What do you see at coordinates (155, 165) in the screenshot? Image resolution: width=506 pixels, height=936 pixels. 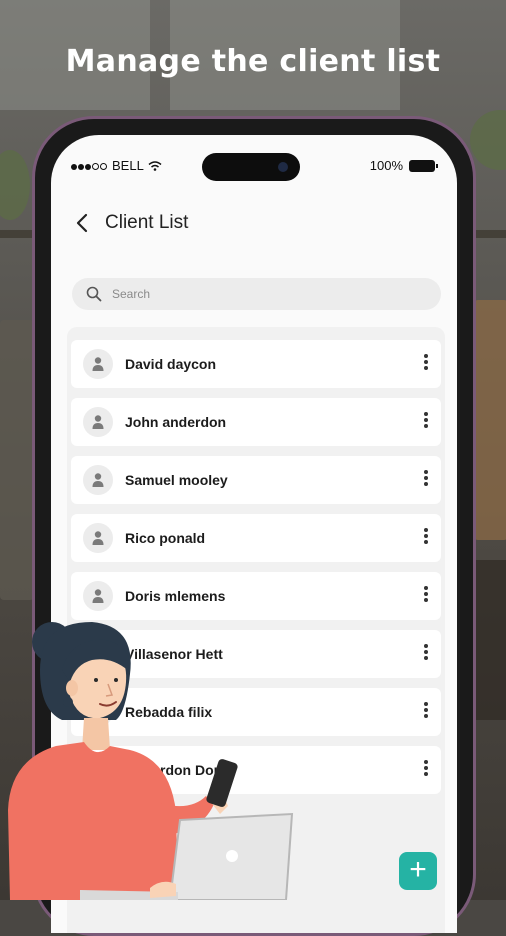 I see `wifi-icon` at bounding box center [155, 165].